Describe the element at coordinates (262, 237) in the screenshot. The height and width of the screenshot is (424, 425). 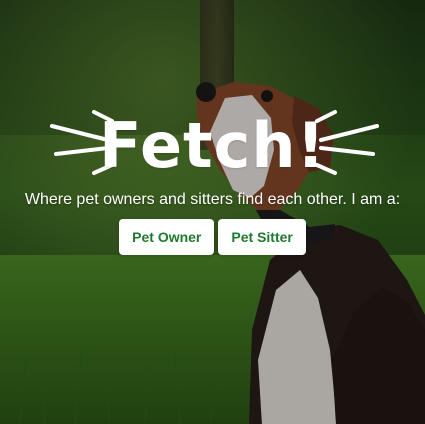
I see `pet-sitter-button: Pet Sitter` at that location.